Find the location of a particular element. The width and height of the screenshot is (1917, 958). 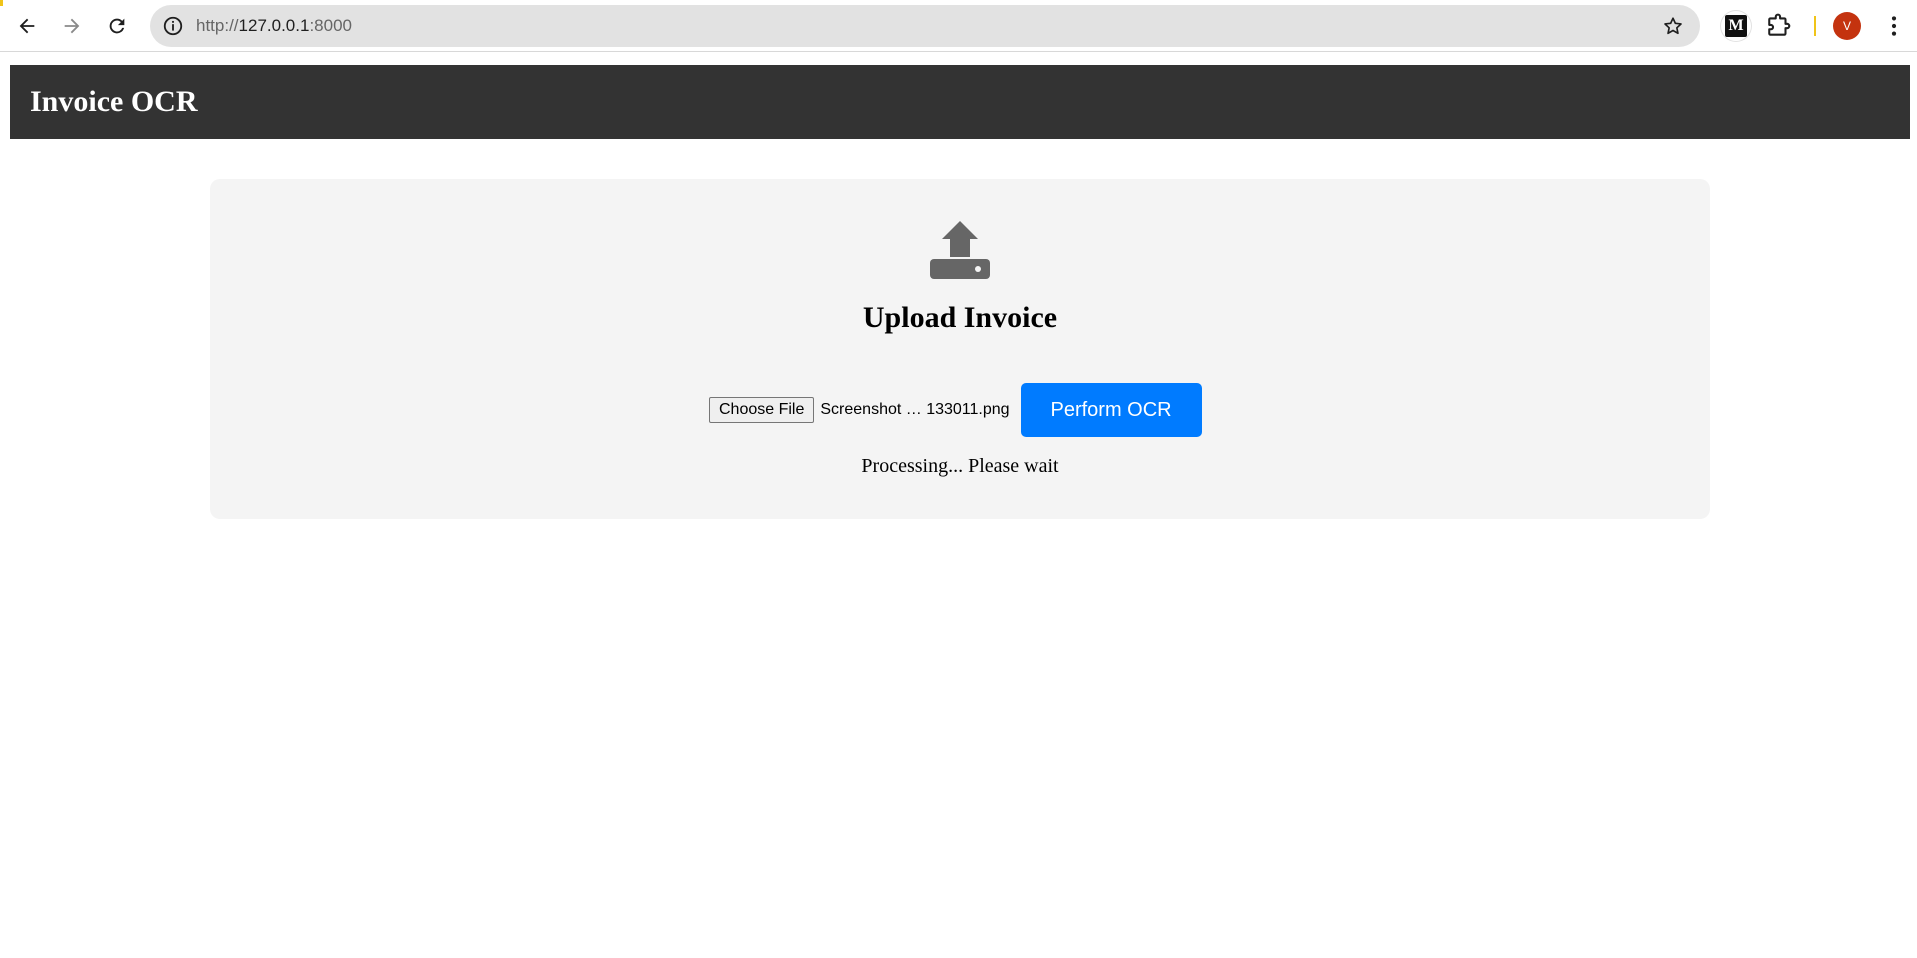

upload-heading: Upload Invoice is located at coordinates (960, 317).